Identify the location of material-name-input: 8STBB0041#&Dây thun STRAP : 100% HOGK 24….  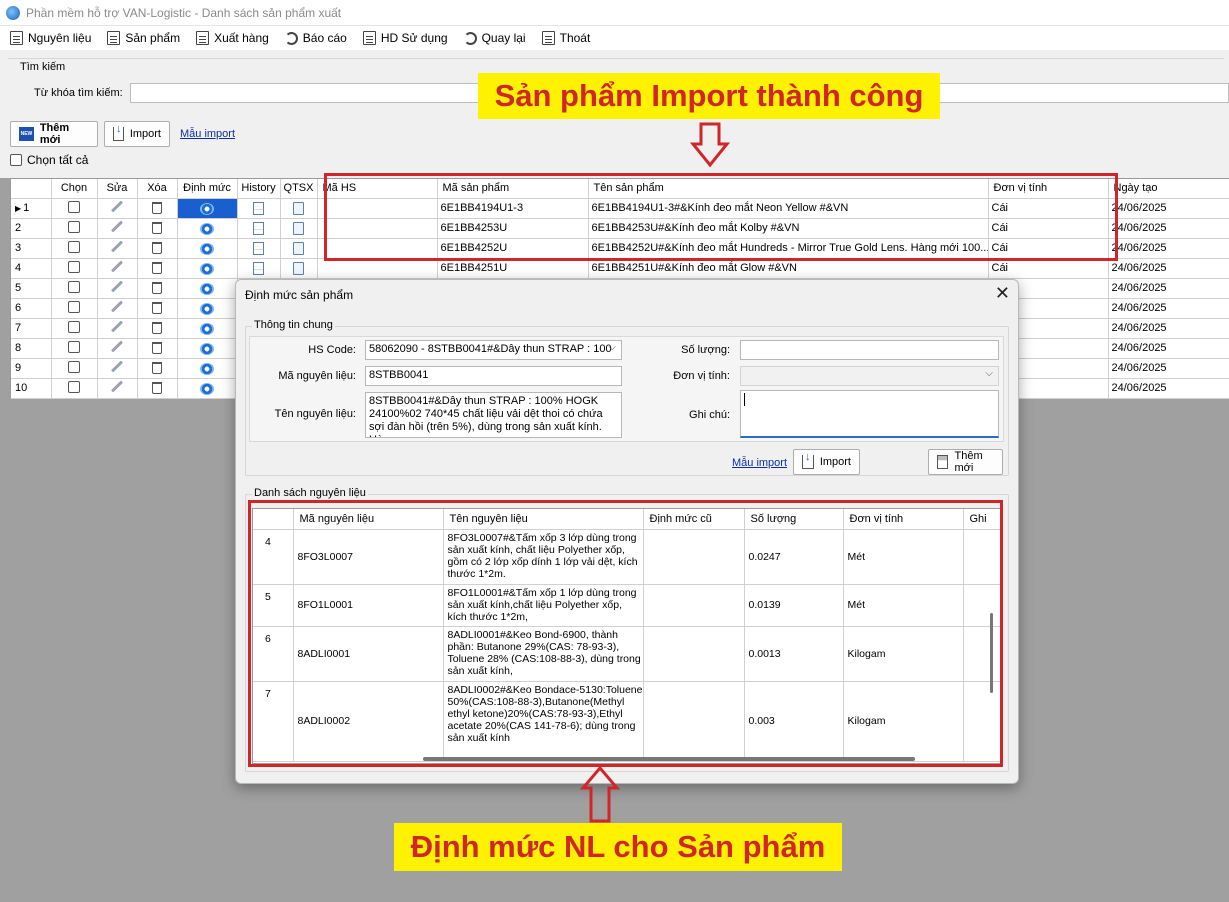
(493, 415).